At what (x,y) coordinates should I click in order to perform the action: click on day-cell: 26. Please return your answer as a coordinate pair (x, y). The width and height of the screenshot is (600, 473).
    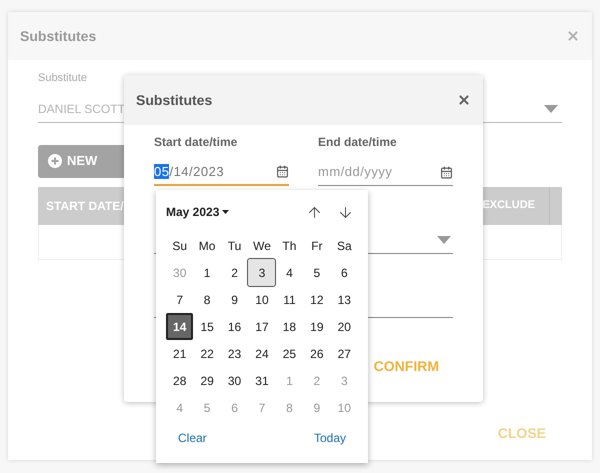
    Looking at the image, I should click on (316, 353).